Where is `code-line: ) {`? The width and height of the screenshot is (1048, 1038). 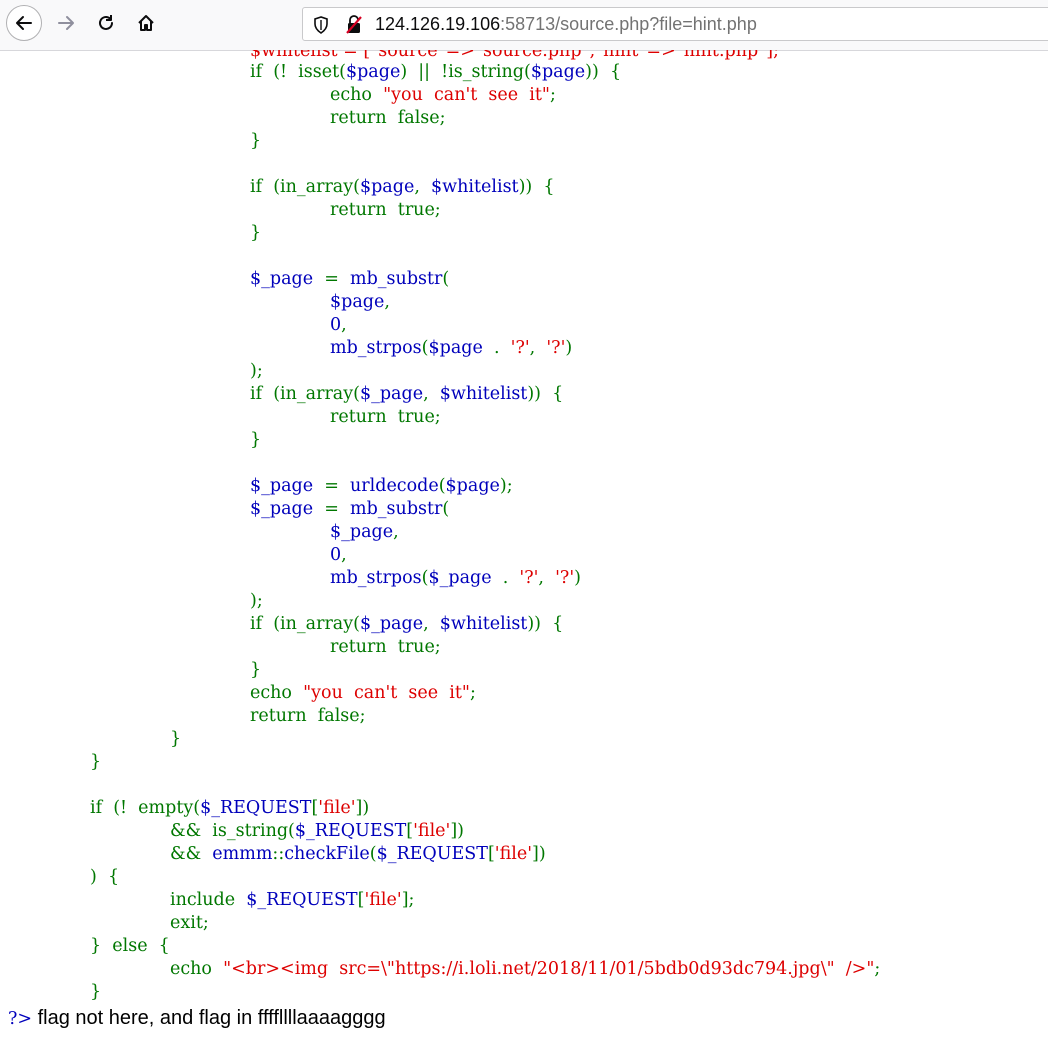
code-line: ) { is located at coordinates (105, 877).